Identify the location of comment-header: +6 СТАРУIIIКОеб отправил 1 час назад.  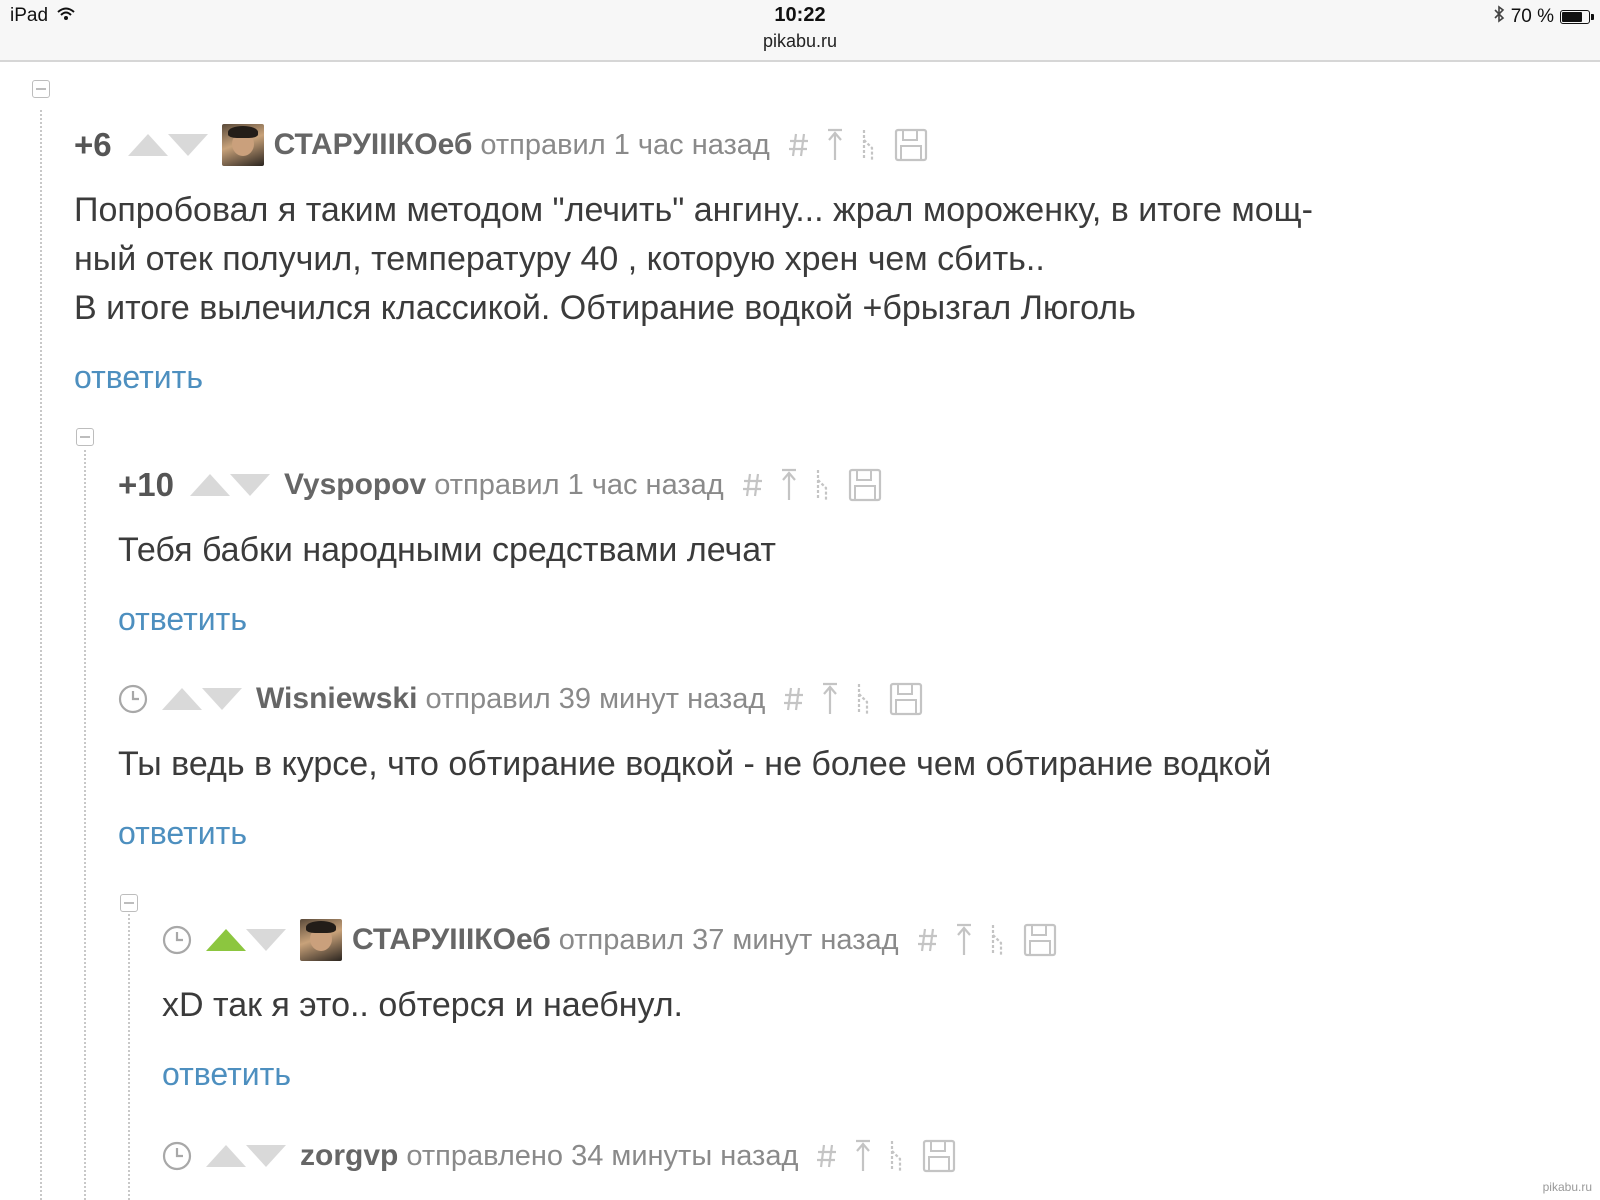
(693, 145).